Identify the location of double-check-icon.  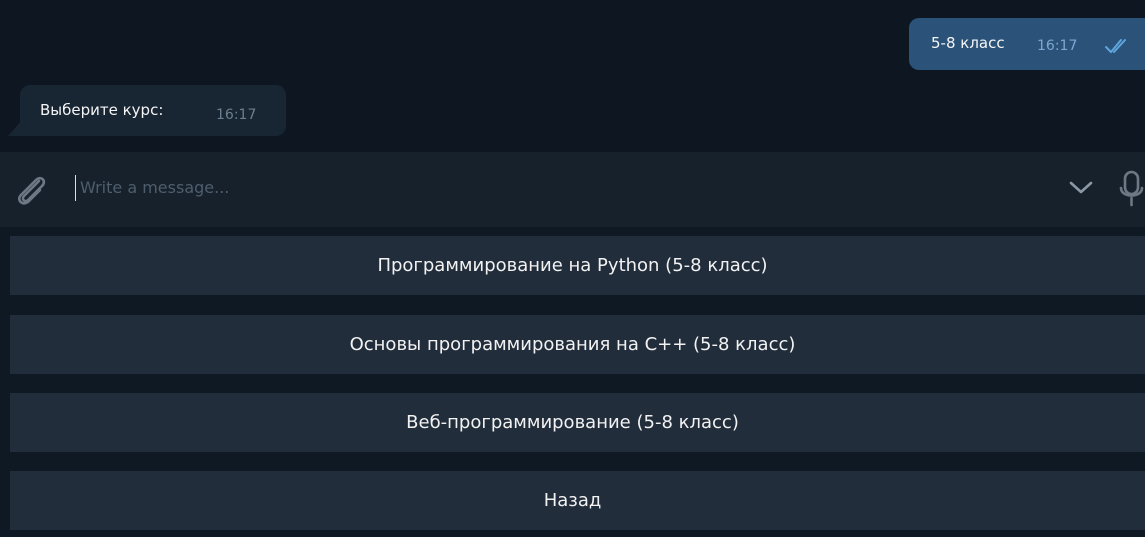
(1118, 48).